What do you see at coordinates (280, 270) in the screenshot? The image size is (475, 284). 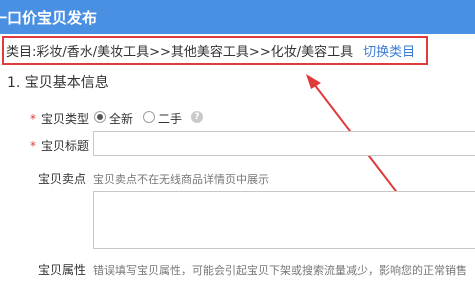 I see `attributes-hint: 错误填写宝贝属性，可能会引起宝贝下架或搜索流量减少，影响您的正常销售` at bounding box center [280, 270].